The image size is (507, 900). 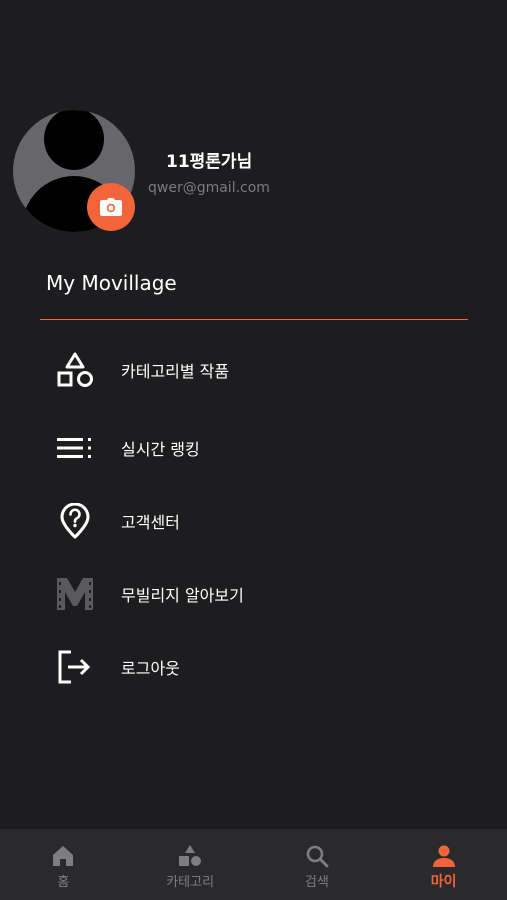 I want to click on profile-name: 11평론가님, so click(x=209, y=162).